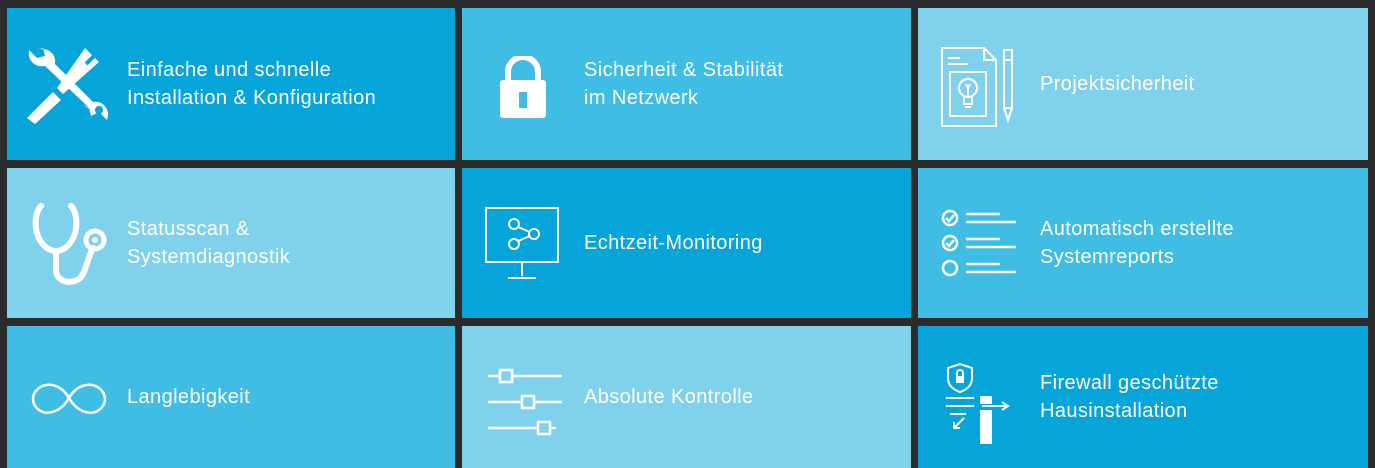 The width and height of the screenshot is (1375, 468). Describe the element at coordinates (673, 243) in the screenshot. I see `tile-label: Echtzeit-Monitoring` at that location.